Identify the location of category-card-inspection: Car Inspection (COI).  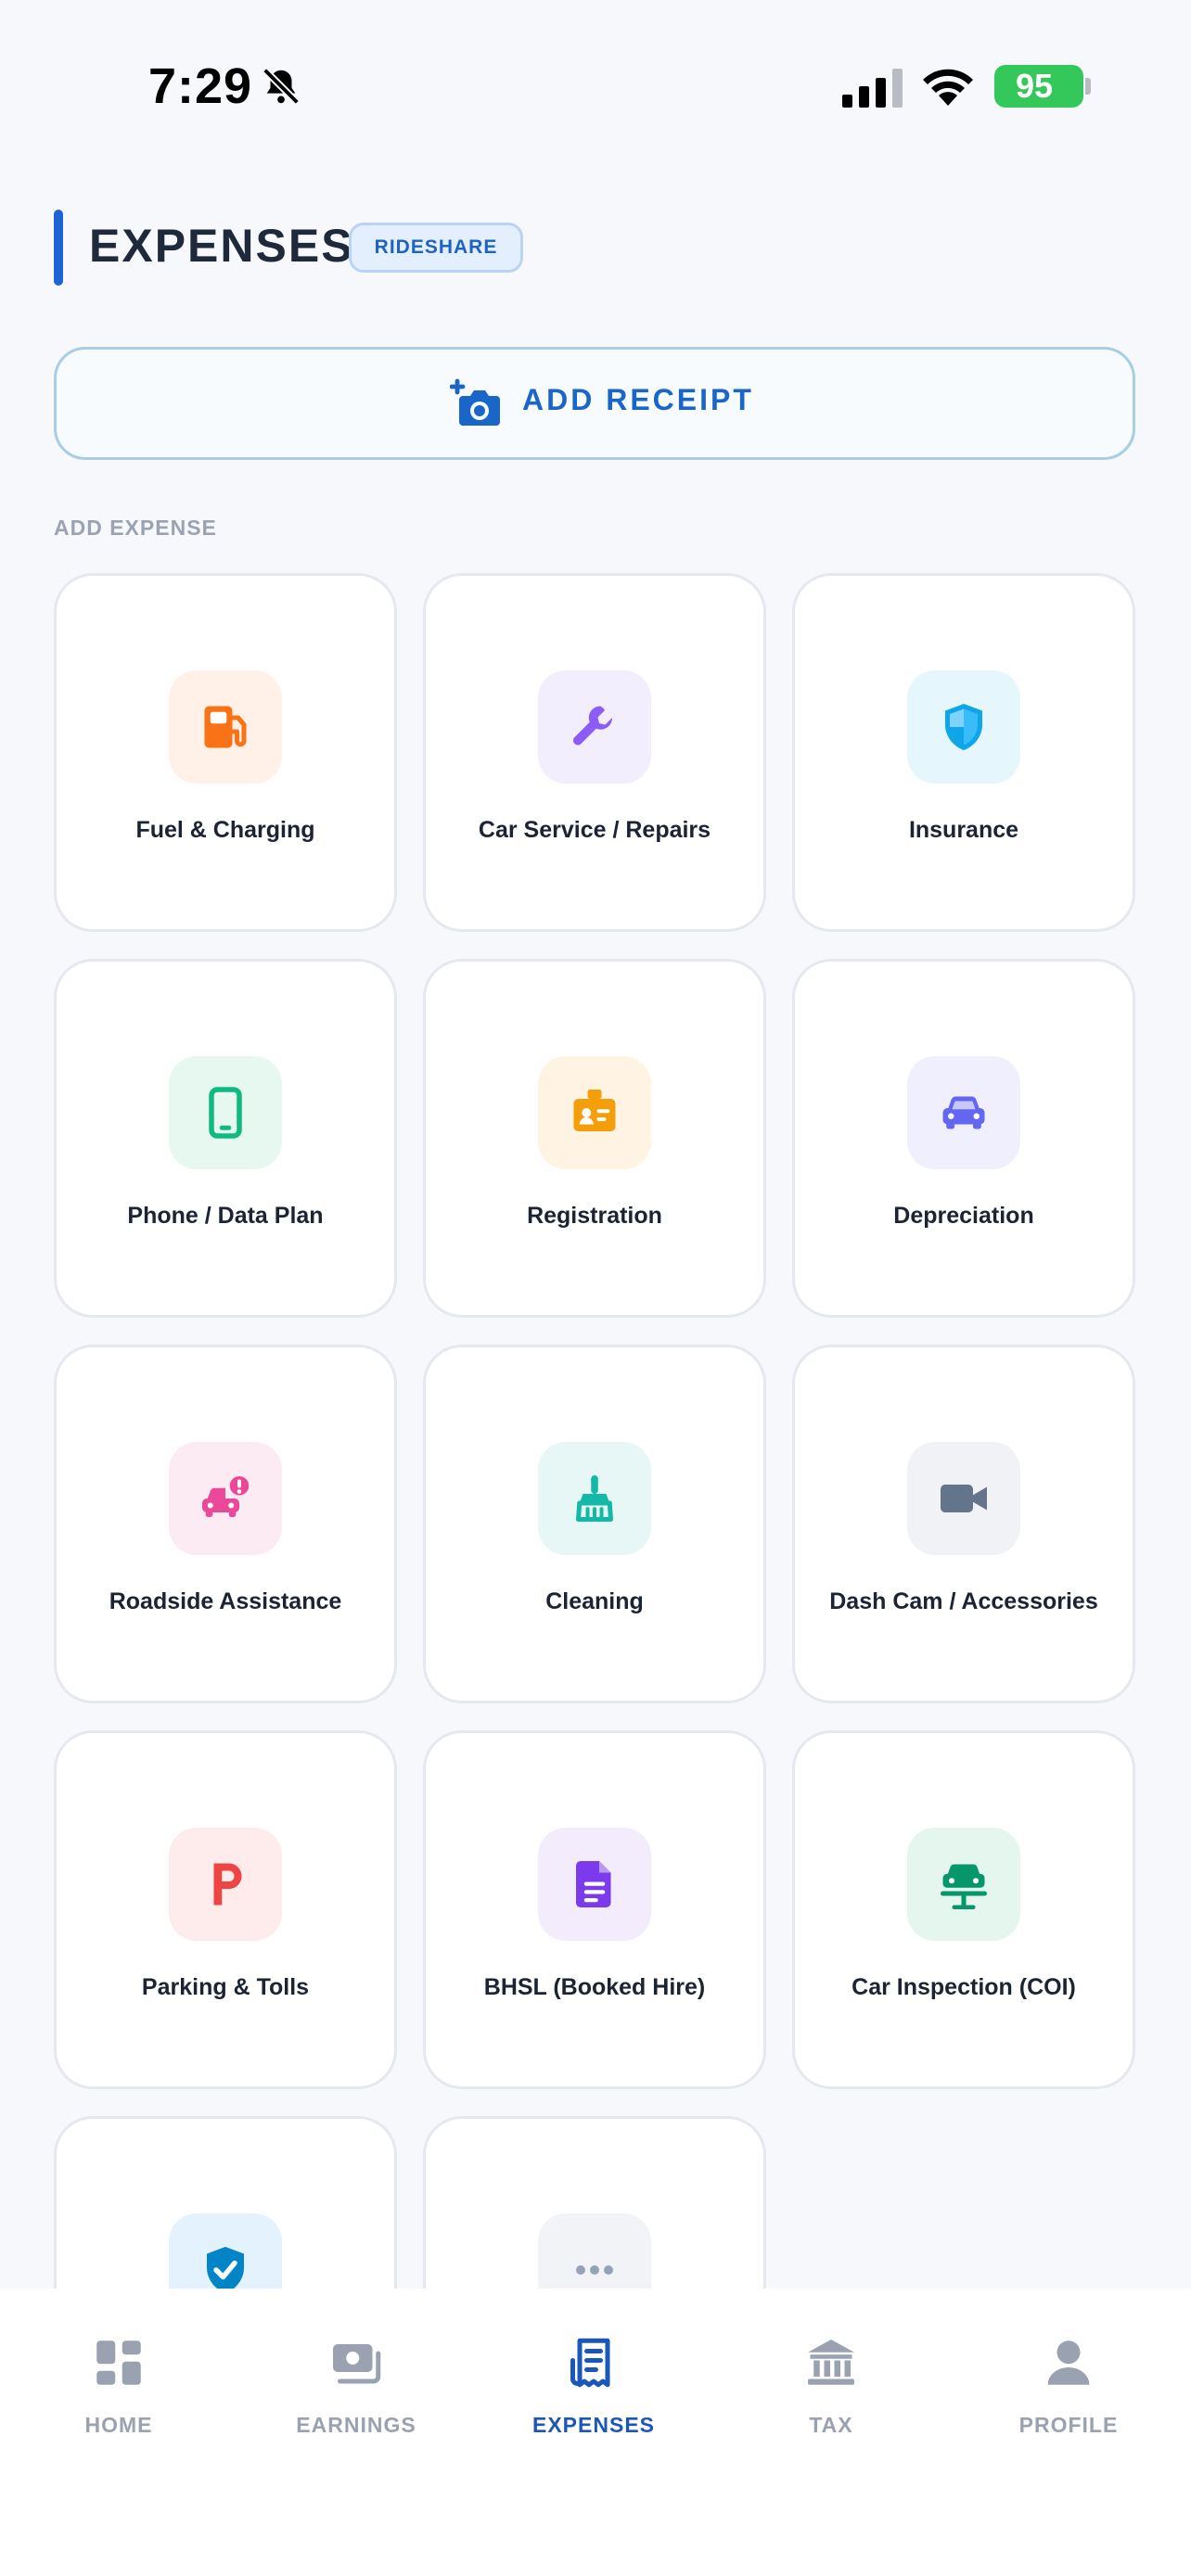
(963, 1910).